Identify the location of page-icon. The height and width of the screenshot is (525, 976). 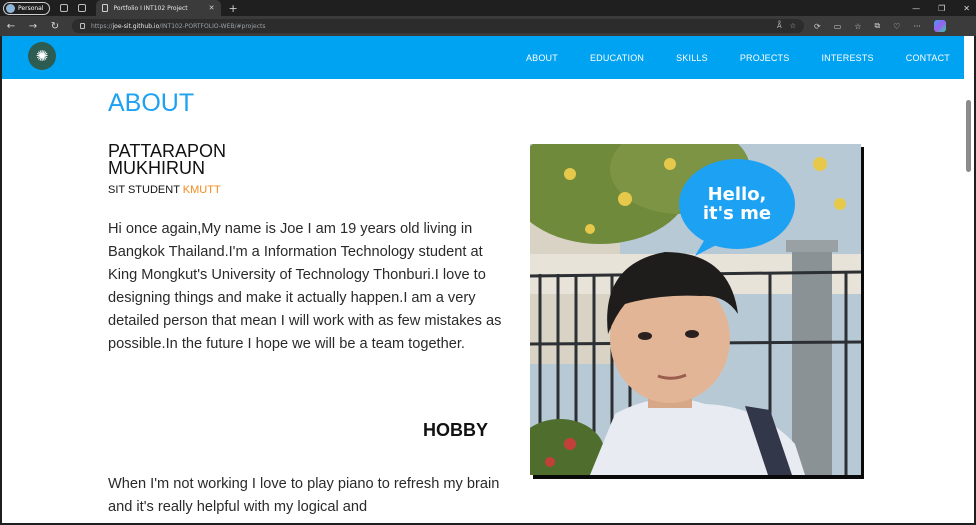
(104, 8).